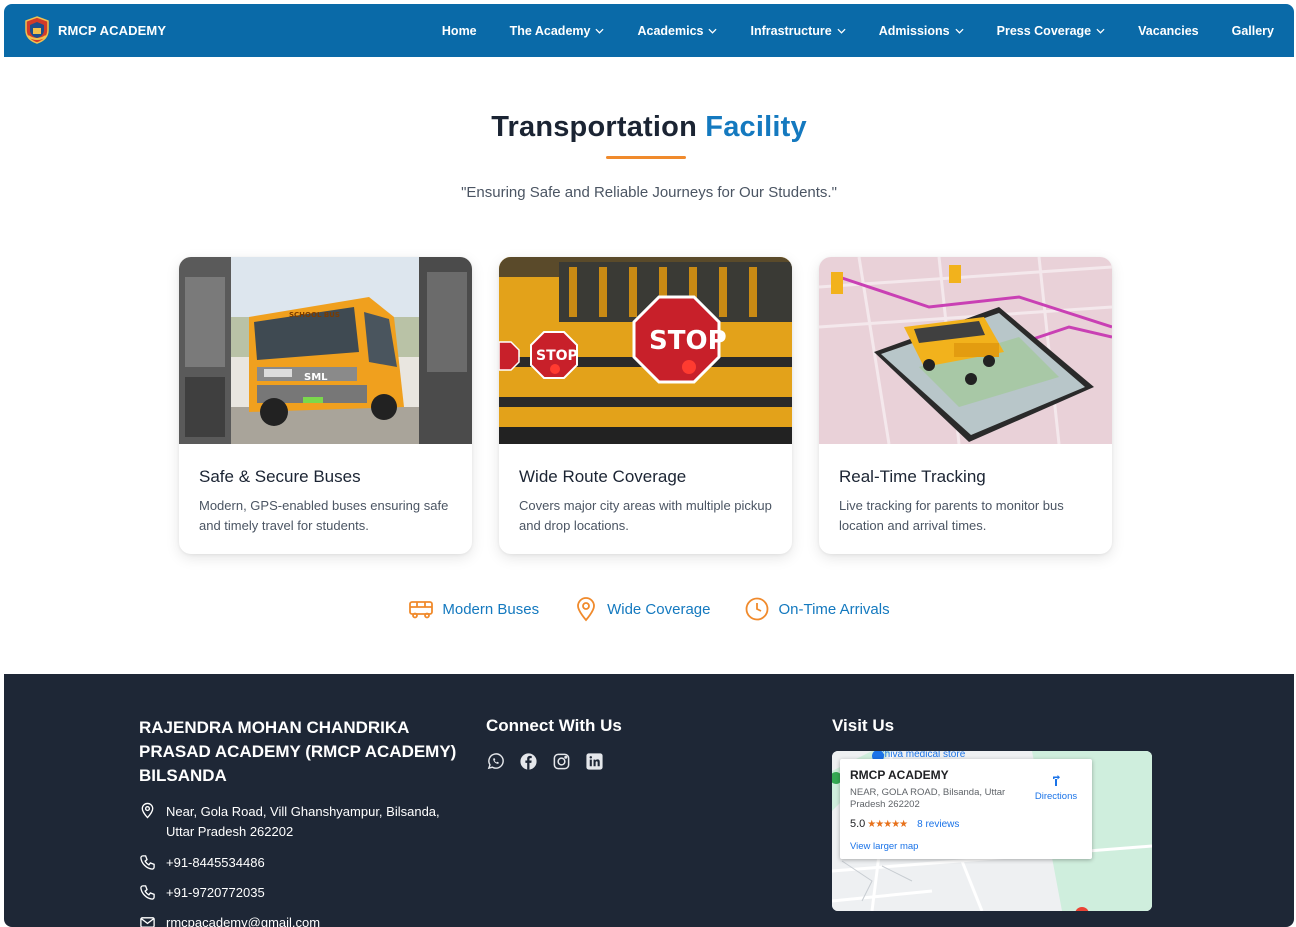 Image resolution: width=1296 pixels, height=927 pixels. What do you see at coordinates (603, 476) in the screenshot?
I see `card-title: Wide Route Coverage` at bounding box center [603, 476].